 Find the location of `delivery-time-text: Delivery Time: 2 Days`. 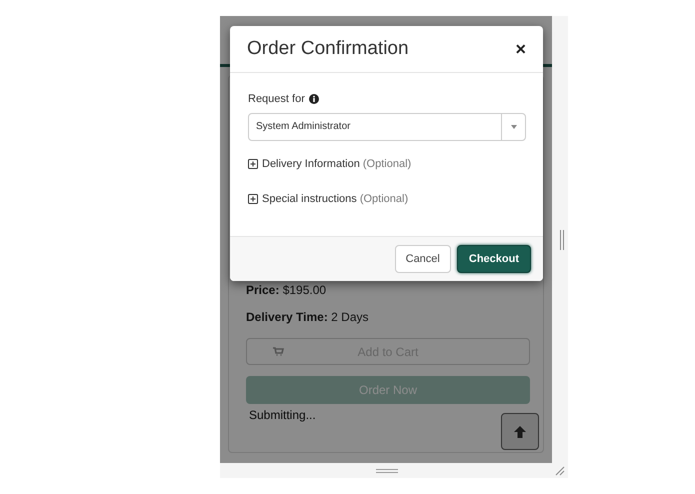

delivery-time-text: Delivery Time: 2 Days is located at coordinates (308, 317).